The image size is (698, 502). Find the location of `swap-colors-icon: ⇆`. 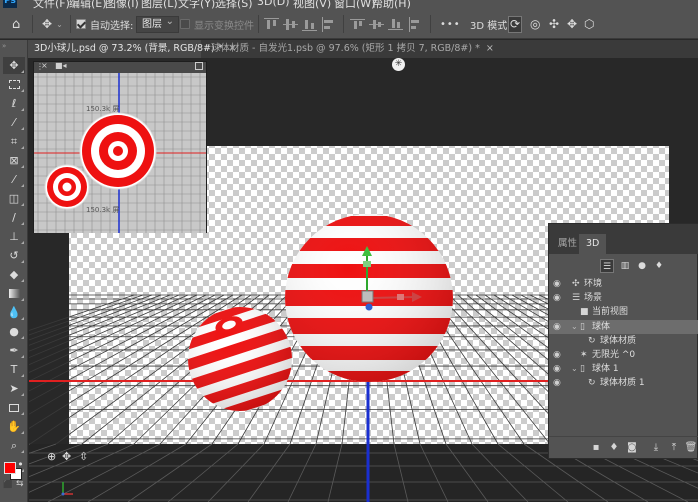

swap-colors-icon: ⇆ is located at coordinates (20, 484).